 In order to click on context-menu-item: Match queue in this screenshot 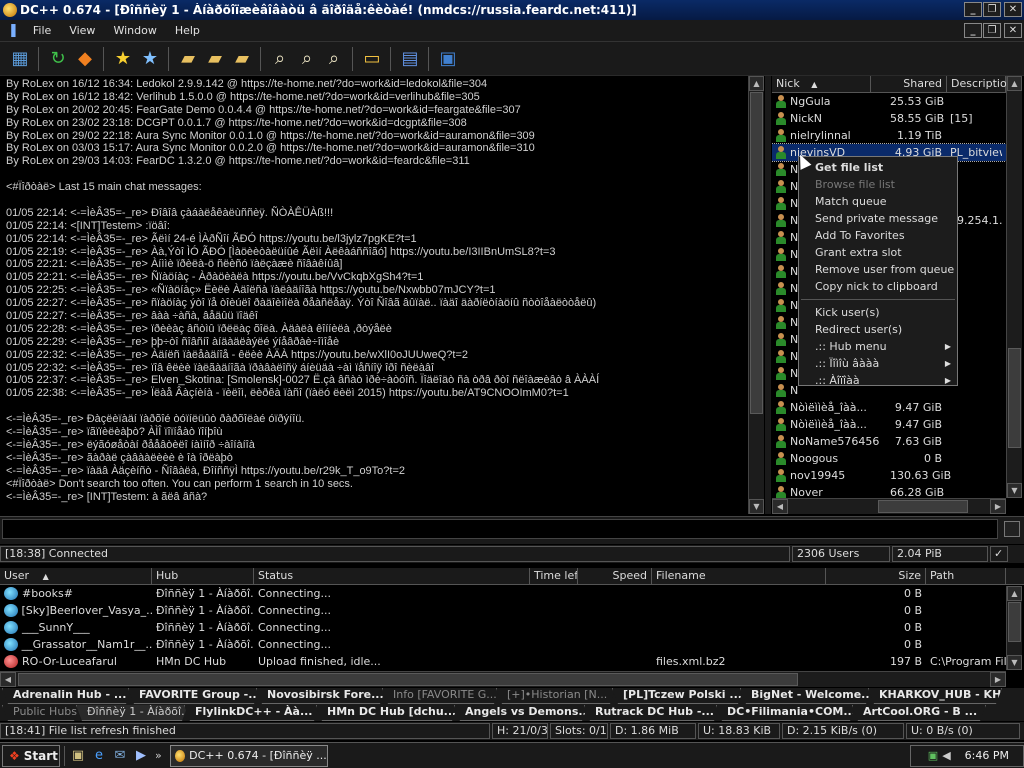, I will do `click(878, 201)`.